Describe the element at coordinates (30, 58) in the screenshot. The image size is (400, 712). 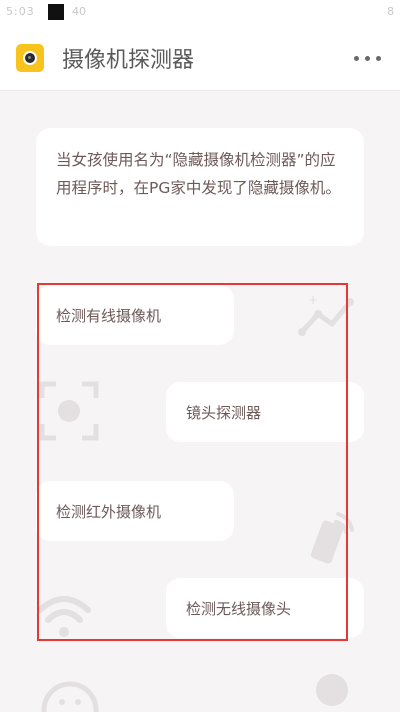
I see `camera-app-icon` at that location.